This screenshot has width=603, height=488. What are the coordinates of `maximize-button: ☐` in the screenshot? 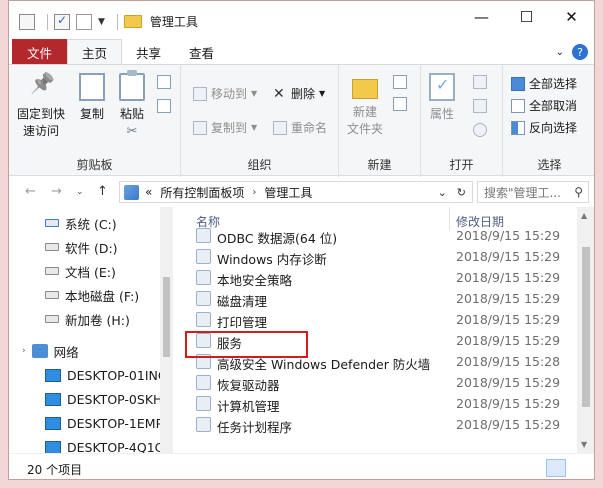 It's located at (526, 17).